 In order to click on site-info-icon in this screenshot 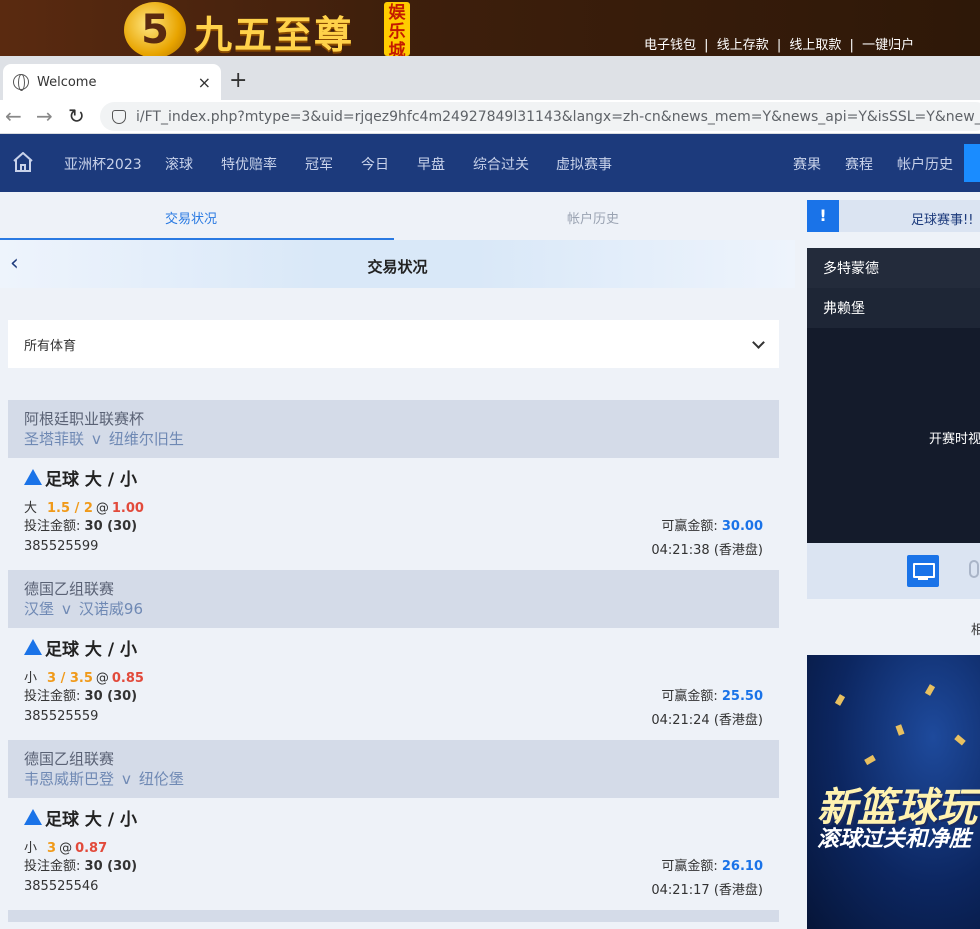, I will do `click(119, 116)`.